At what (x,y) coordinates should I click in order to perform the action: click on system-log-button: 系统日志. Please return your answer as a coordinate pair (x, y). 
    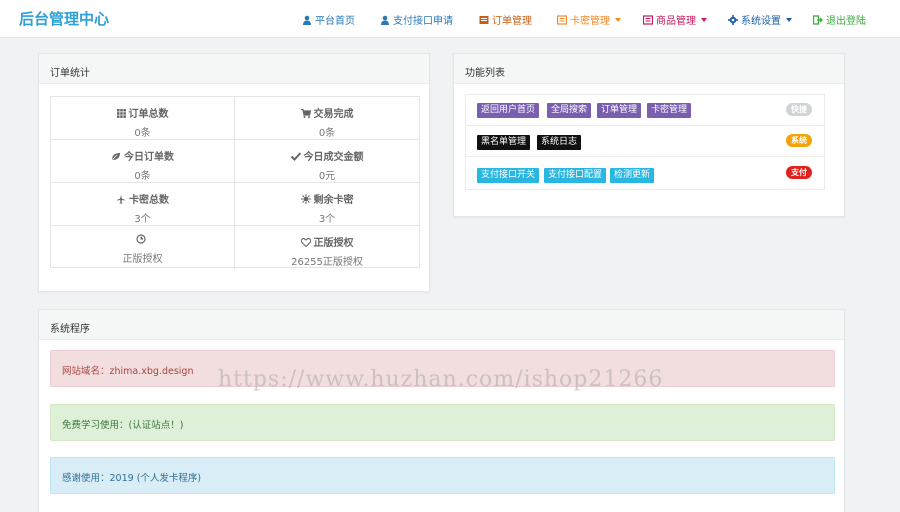
    Looking at the image, I should click on (559, 142).